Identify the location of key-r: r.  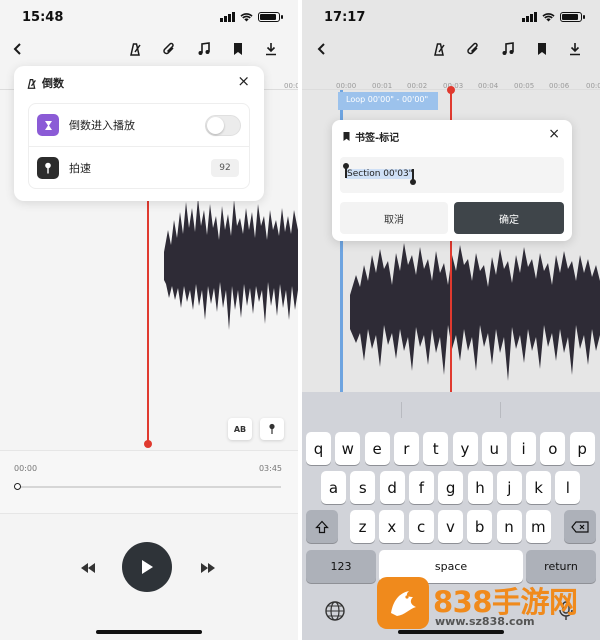
(406, 448).